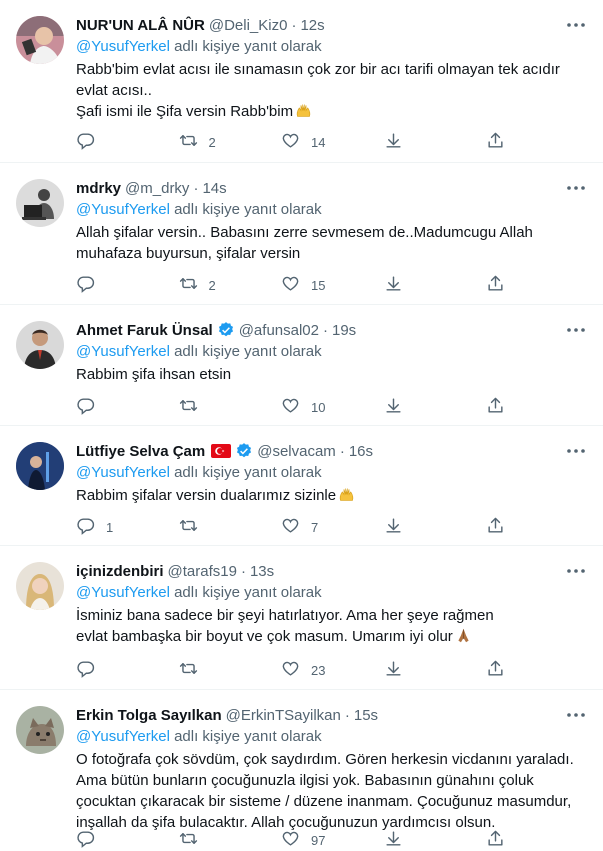  Describe the element at coordinates (331, 670) in the screenshot. I see `like-button: 23` at that location.